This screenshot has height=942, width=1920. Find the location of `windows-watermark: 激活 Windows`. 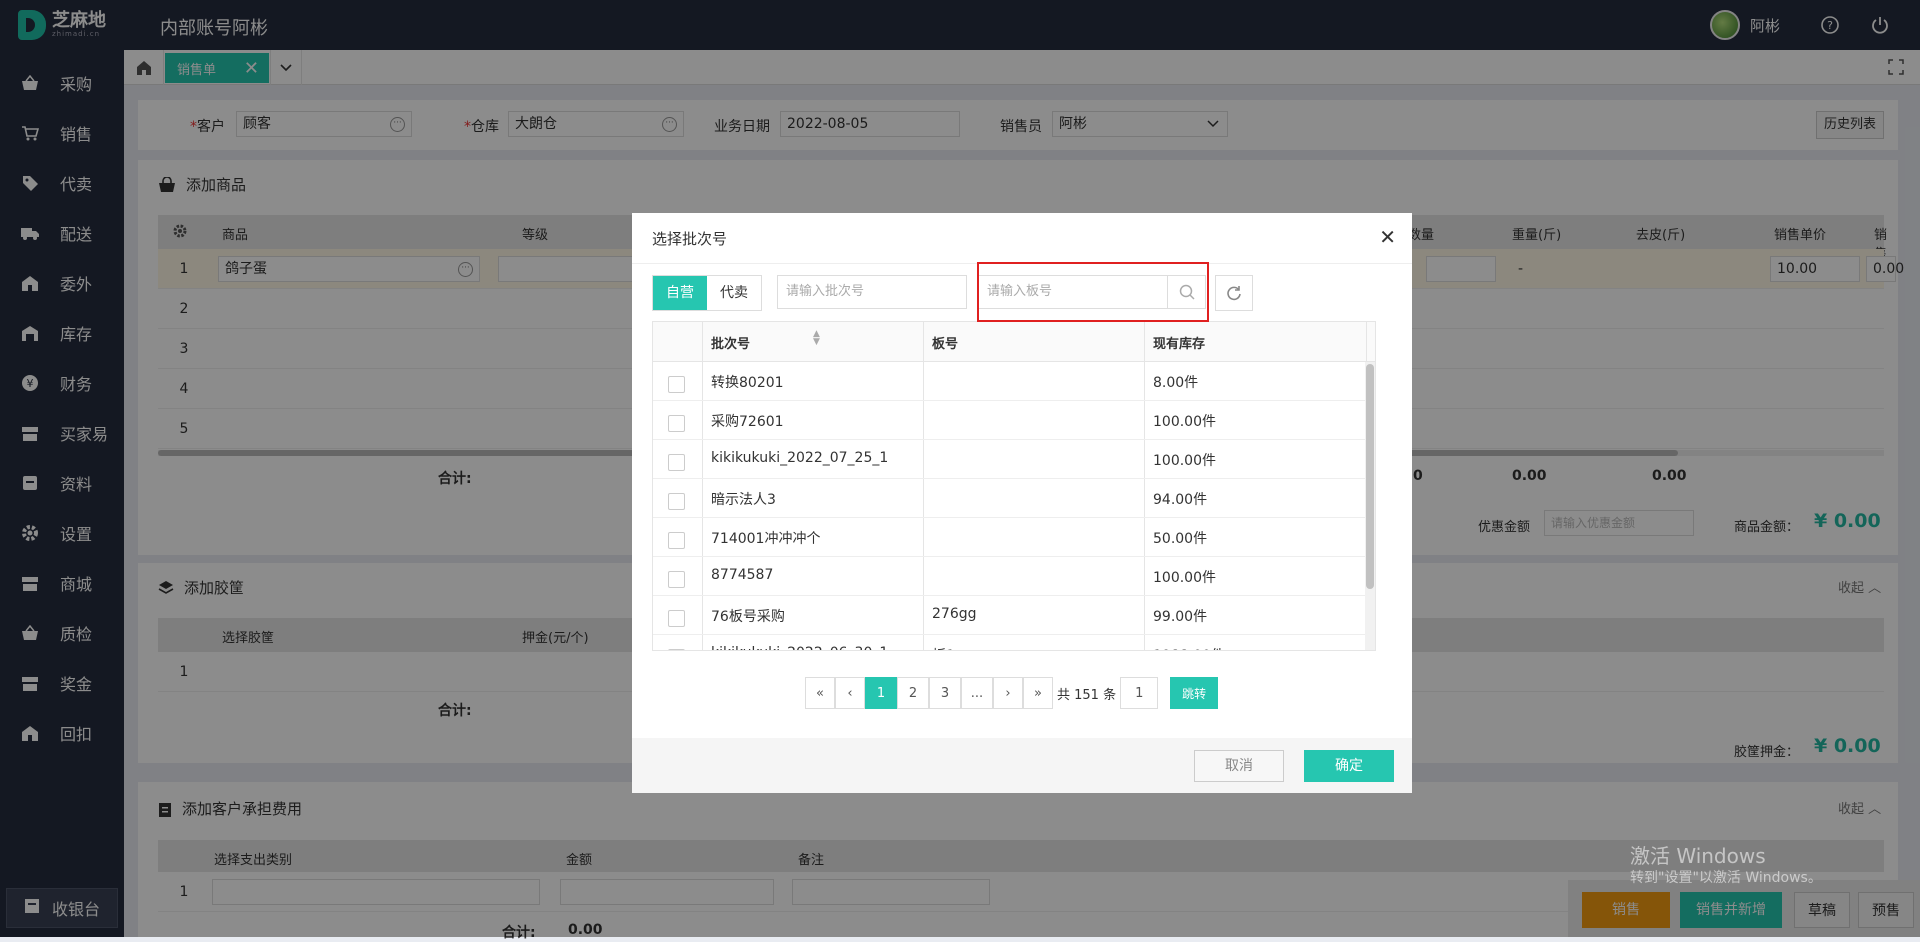

windows-watermark: 激活 Windows is located at coordinates (1698, 856).